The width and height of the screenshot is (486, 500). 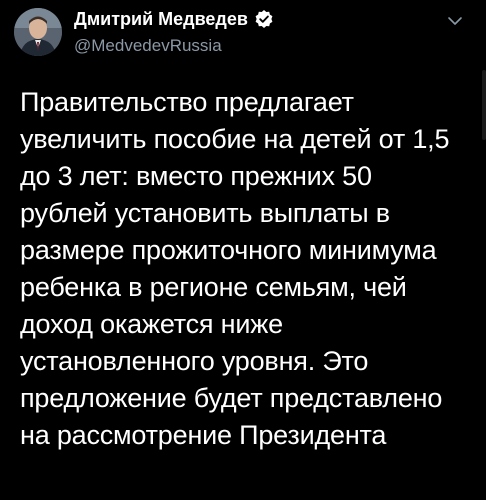 I want to click on scrollbar, so click(x=484, y=105).